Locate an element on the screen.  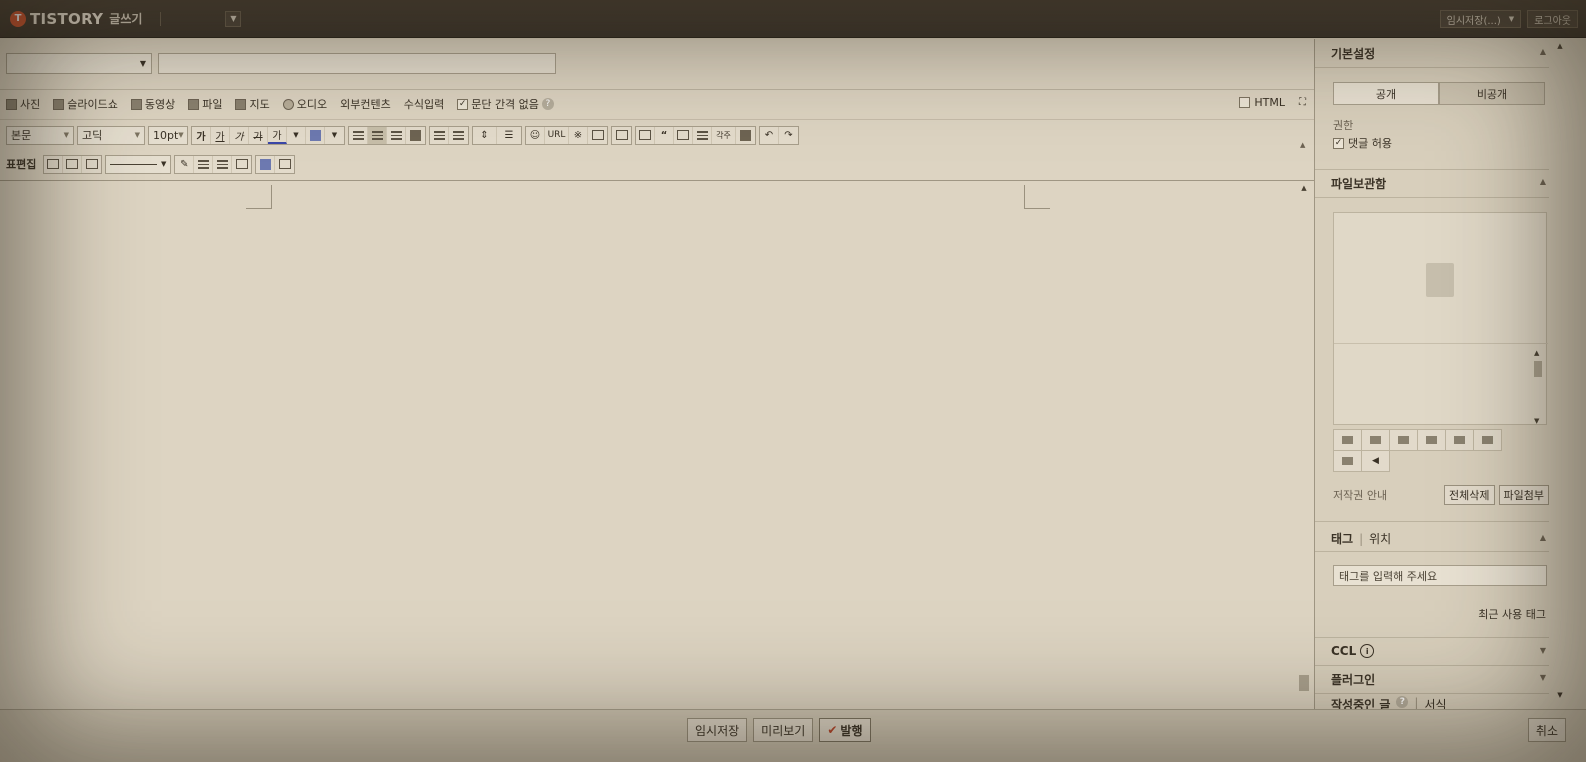
slideshow-button: 슬라이드쇼 is located at coordinates (85, 104).